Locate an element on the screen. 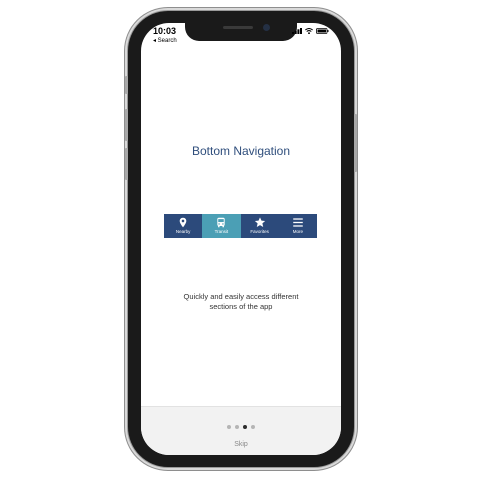 The image size is (480, 480). description-line-2: sections of the app is located at coordinates (241, 306).